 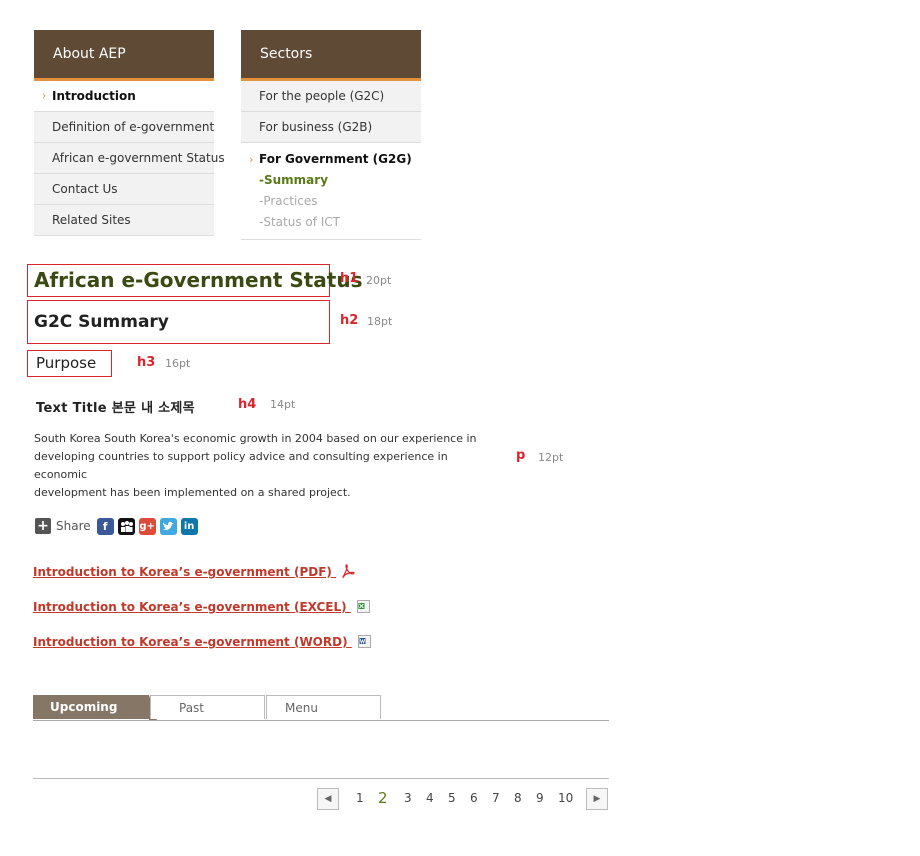 What do you see at coordinates (247, 404) in the screenshot?
I see `h4-tag: h4` at bounding box center [247, 404].